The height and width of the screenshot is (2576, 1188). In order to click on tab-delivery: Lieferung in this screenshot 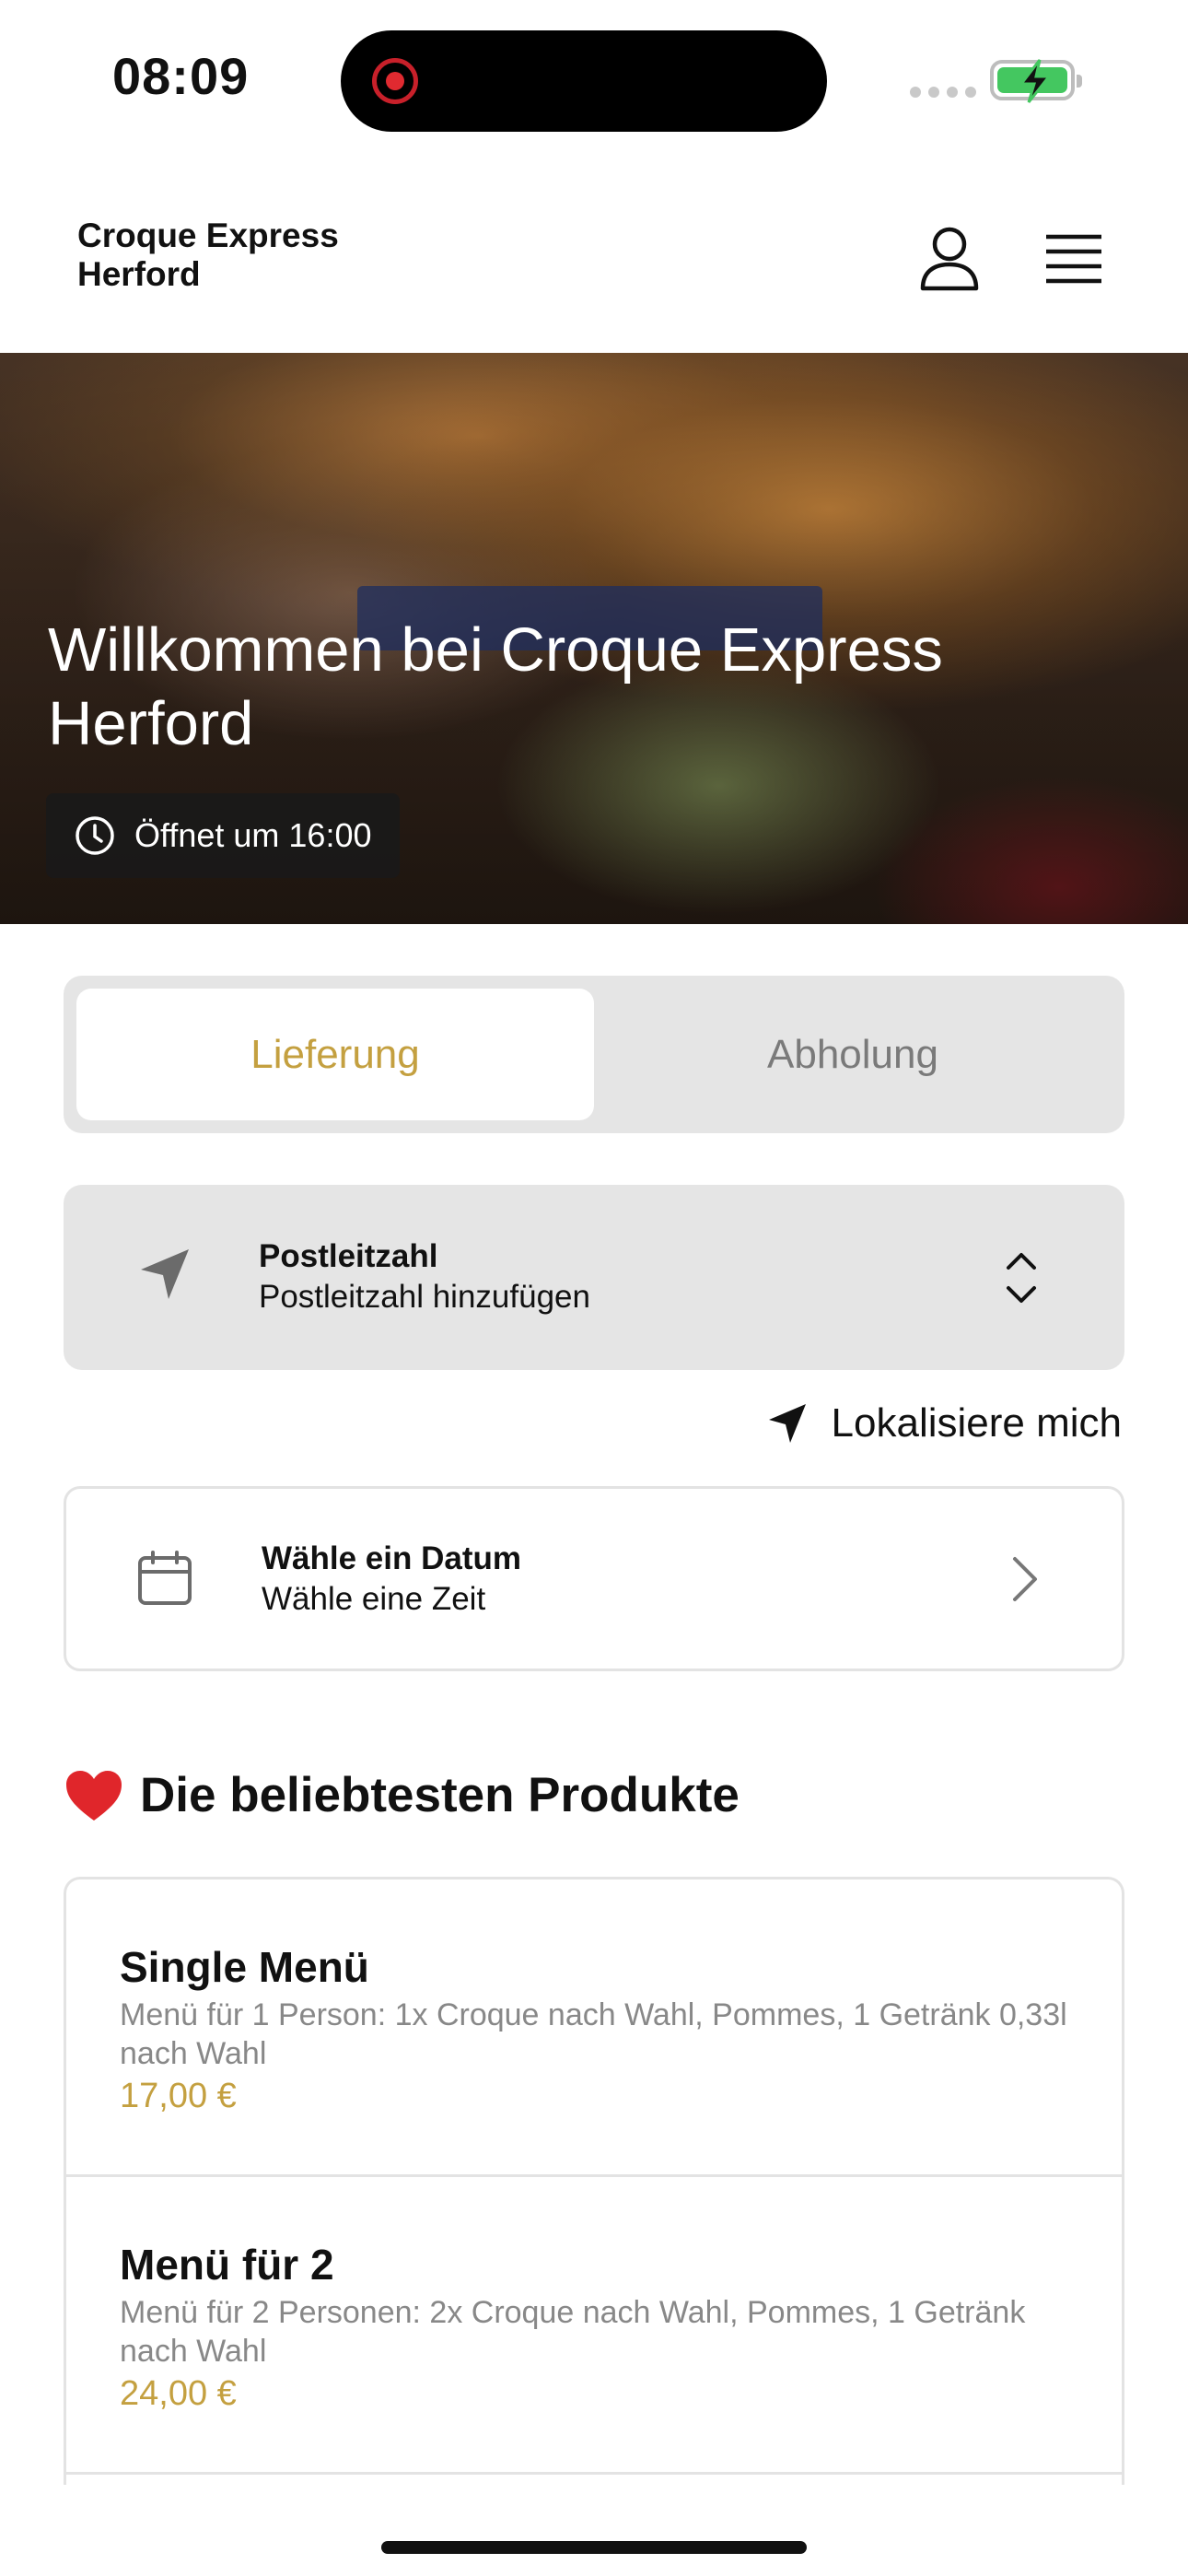, I will do `click(335, 1054)`.